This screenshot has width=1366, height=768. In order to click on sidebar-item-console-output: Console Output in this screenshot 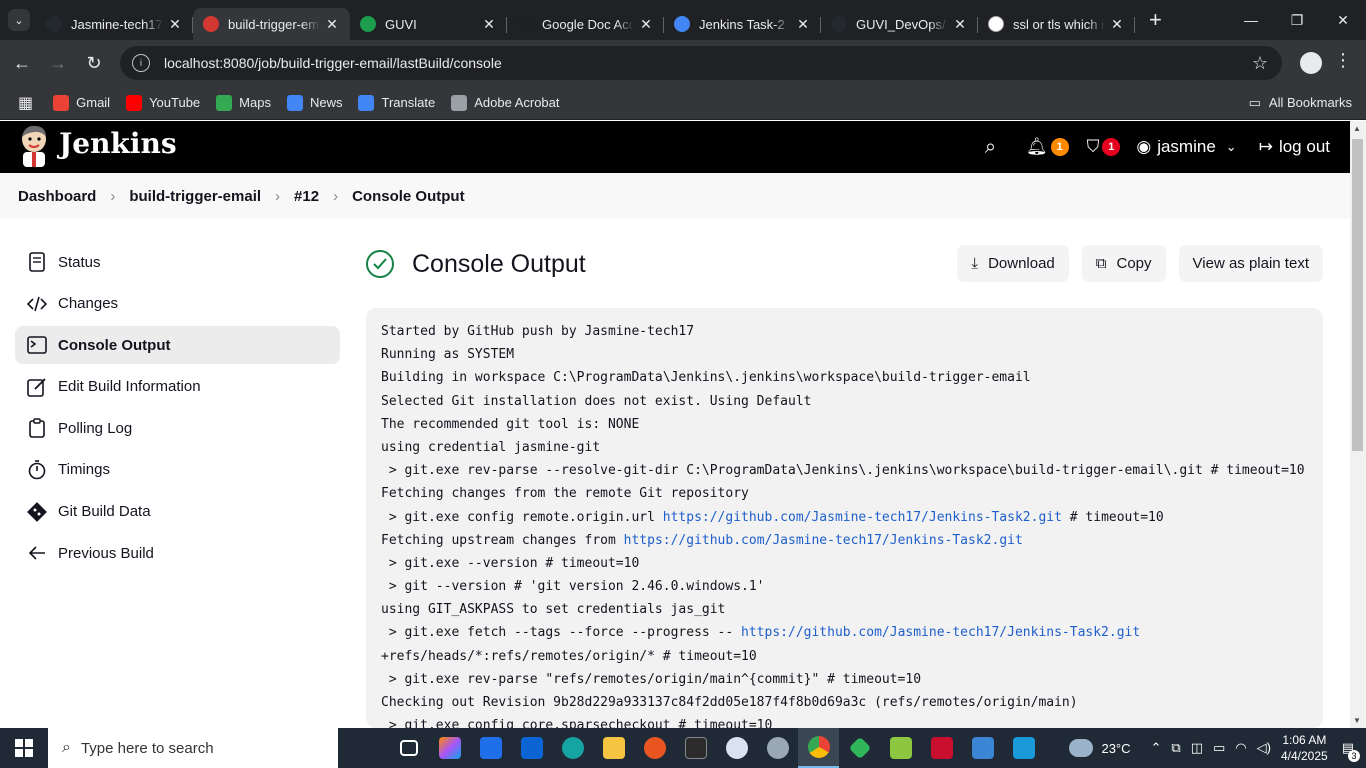, I will do `click(177, 345)`.